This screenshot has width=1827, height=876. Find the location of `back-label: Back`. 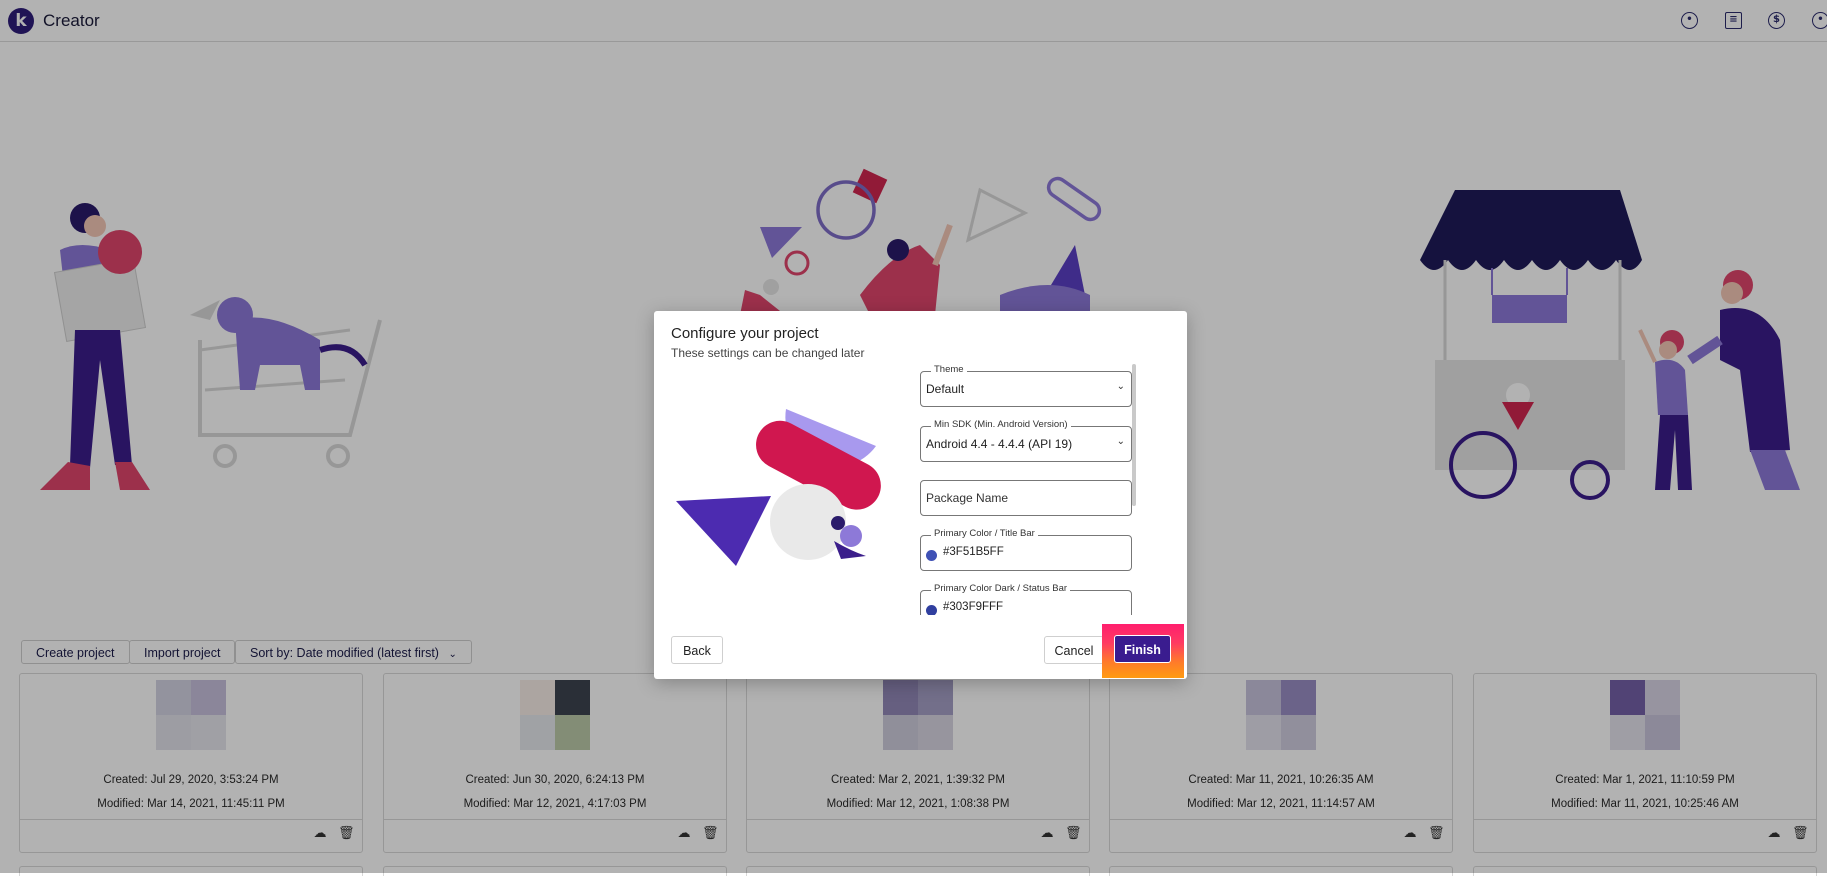

back-label: Back is located at coordinates (697, 651).